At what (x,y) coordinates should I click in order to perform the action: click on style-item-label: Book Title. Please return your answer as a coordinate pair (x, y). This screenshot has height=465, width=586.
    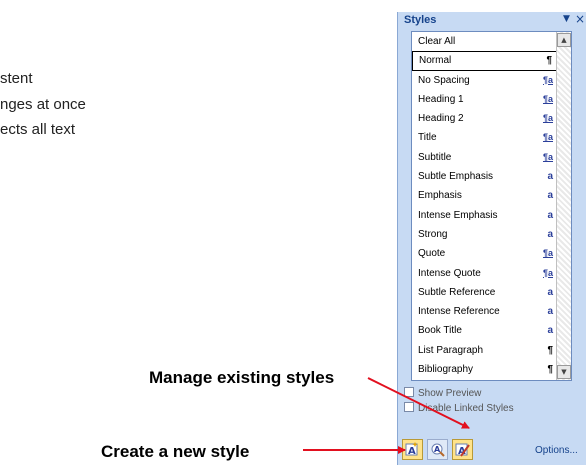
    Looking at the image, I should click on (440, 331).